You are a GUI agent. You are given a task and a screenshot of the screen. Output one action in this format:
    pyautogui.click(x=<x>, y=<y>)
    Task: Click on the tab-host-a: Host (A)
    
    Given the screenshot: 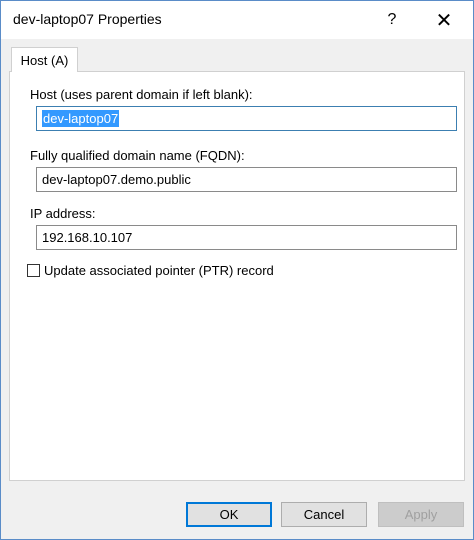 What is the action you would take?
    pyautogui.click(x=44, y=59)
    